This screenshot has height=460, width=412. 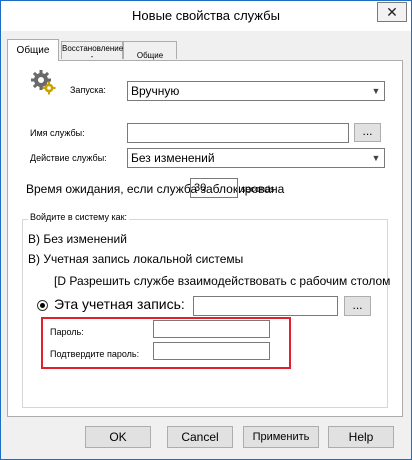 What do you see at coordinates (119, 304) in the screenshot?
I see `option-this-account: Эта учетная запись:` at bounding box center [119, 304].